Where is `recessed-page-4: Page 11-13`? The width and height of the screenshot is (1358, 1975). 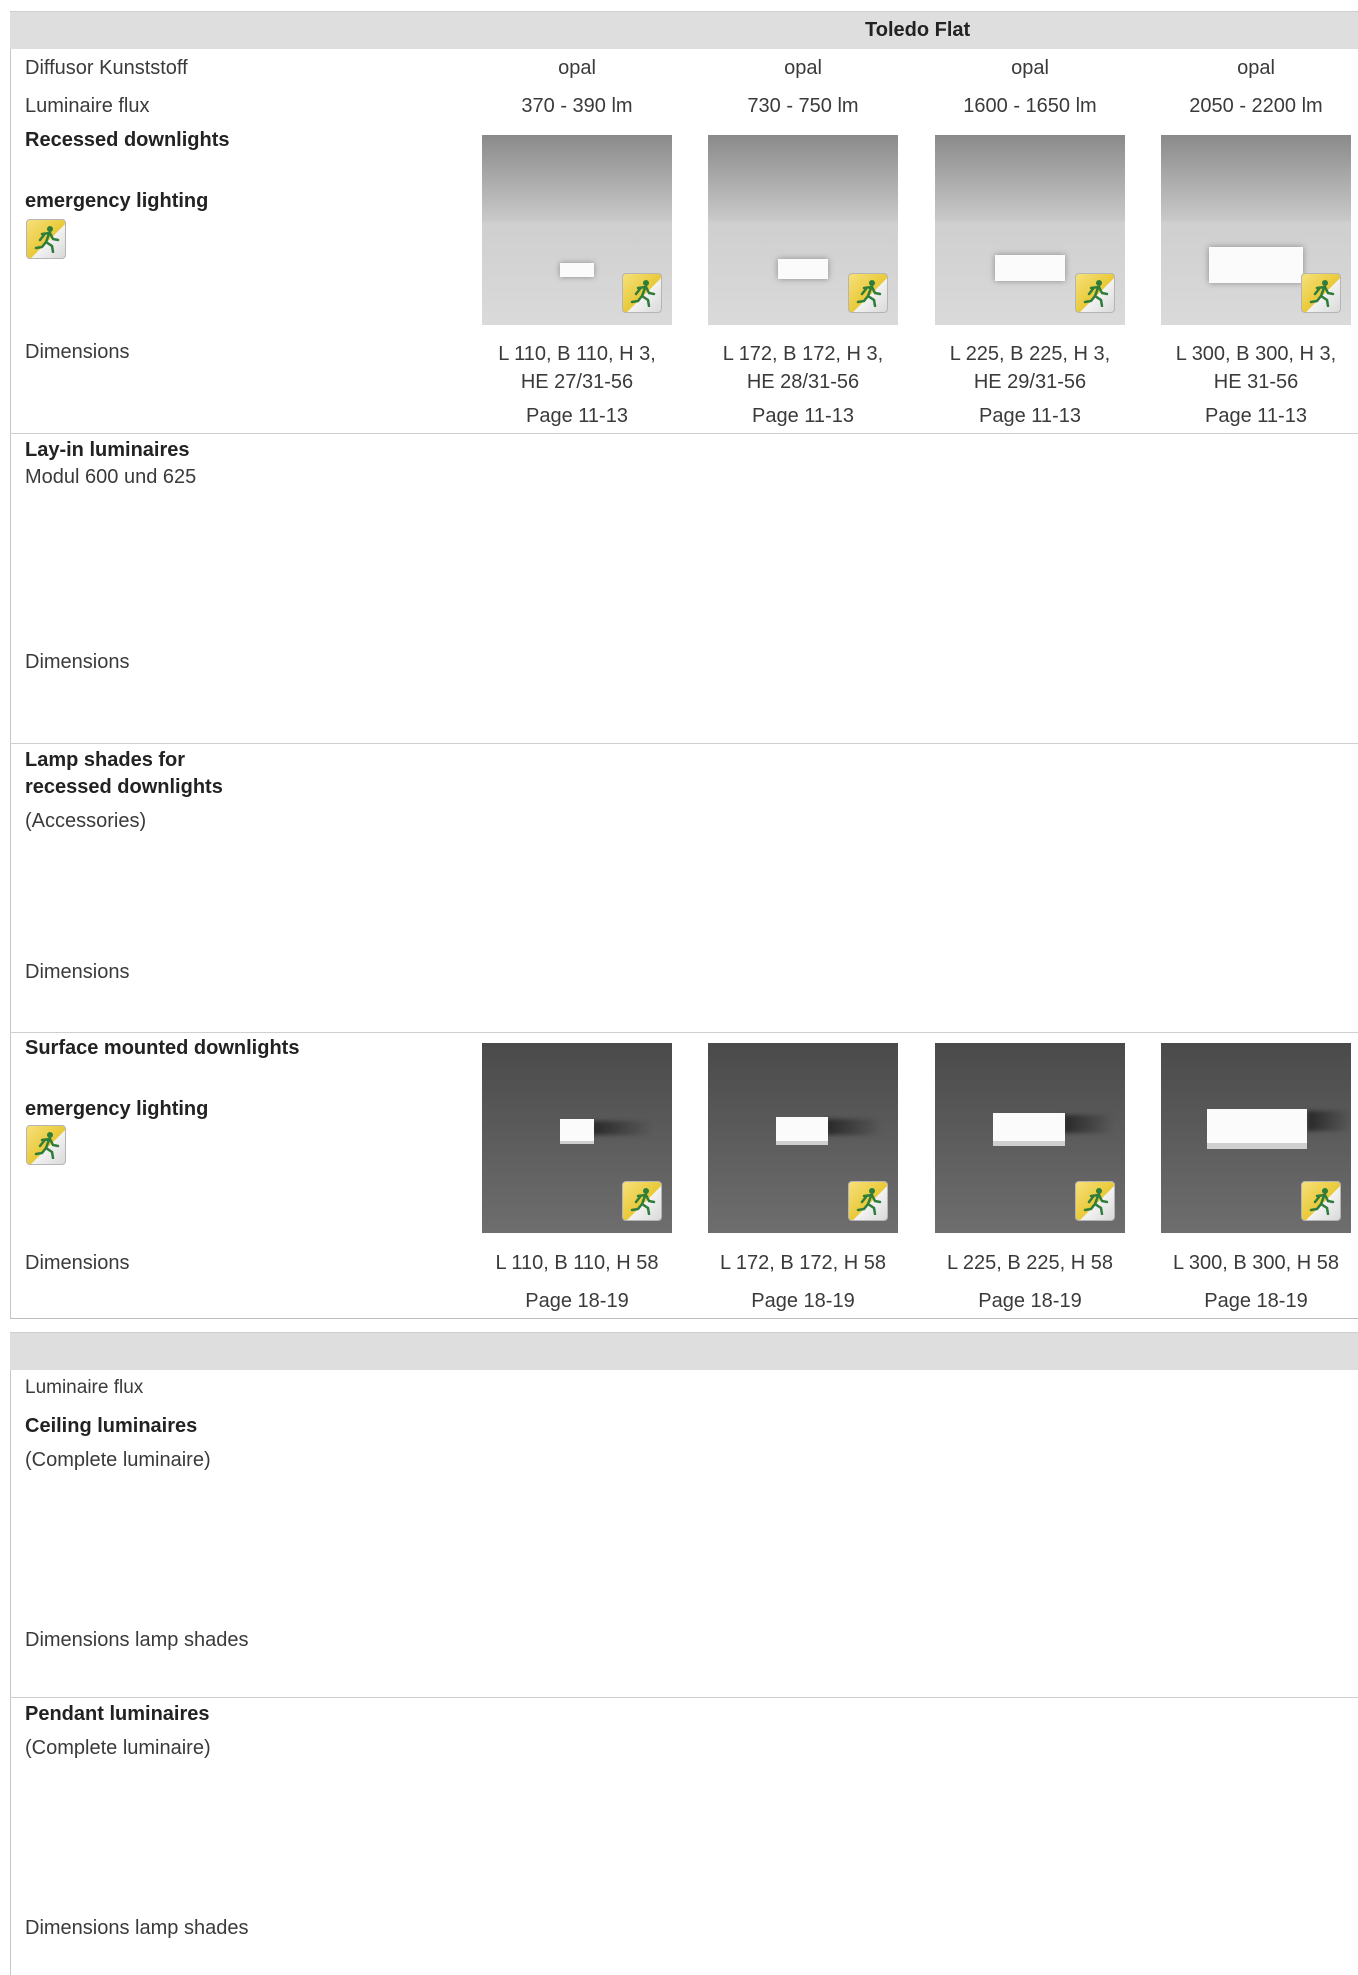
recessed-page-4: Page 11-13 is located at coordinates (1256, 416).